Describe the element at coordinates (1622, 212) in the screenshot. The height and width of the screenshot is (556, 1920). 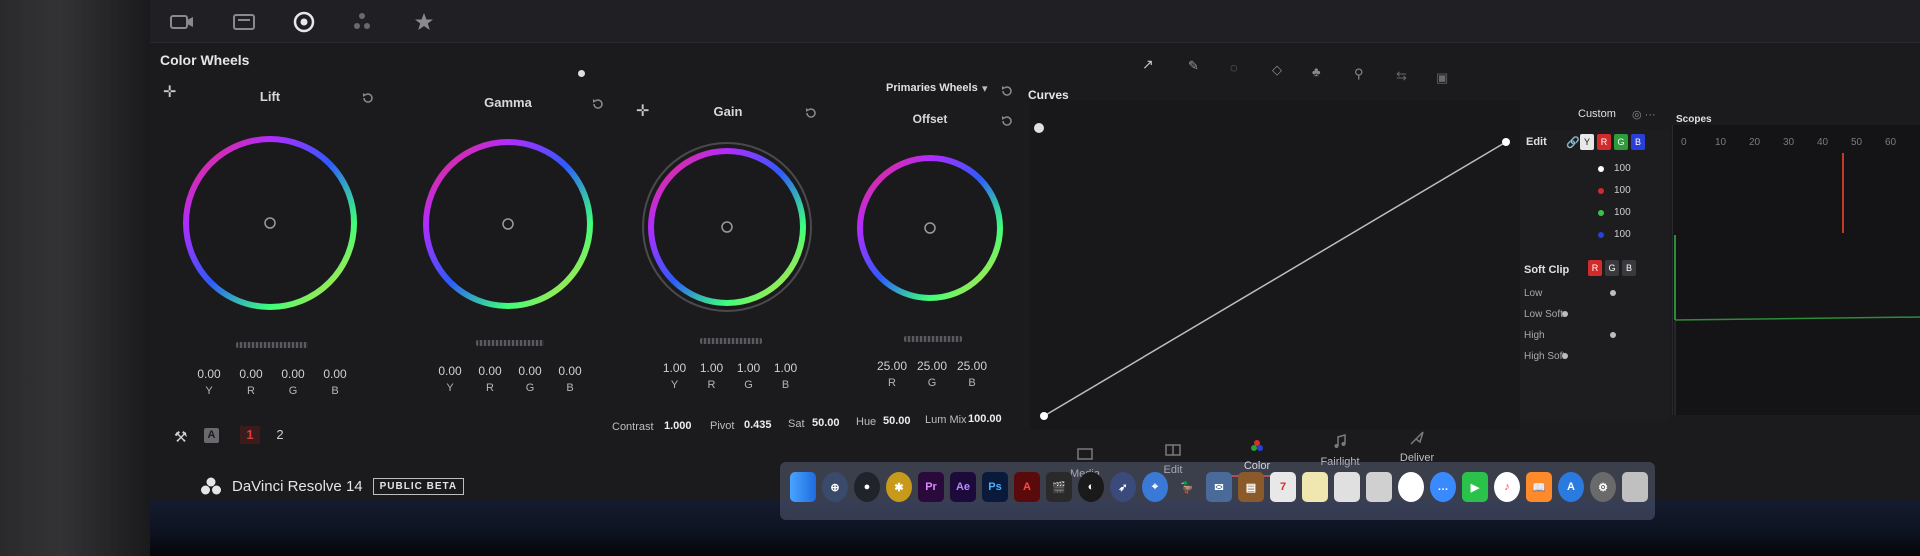
I see `edit-g-value: 100` at that location.